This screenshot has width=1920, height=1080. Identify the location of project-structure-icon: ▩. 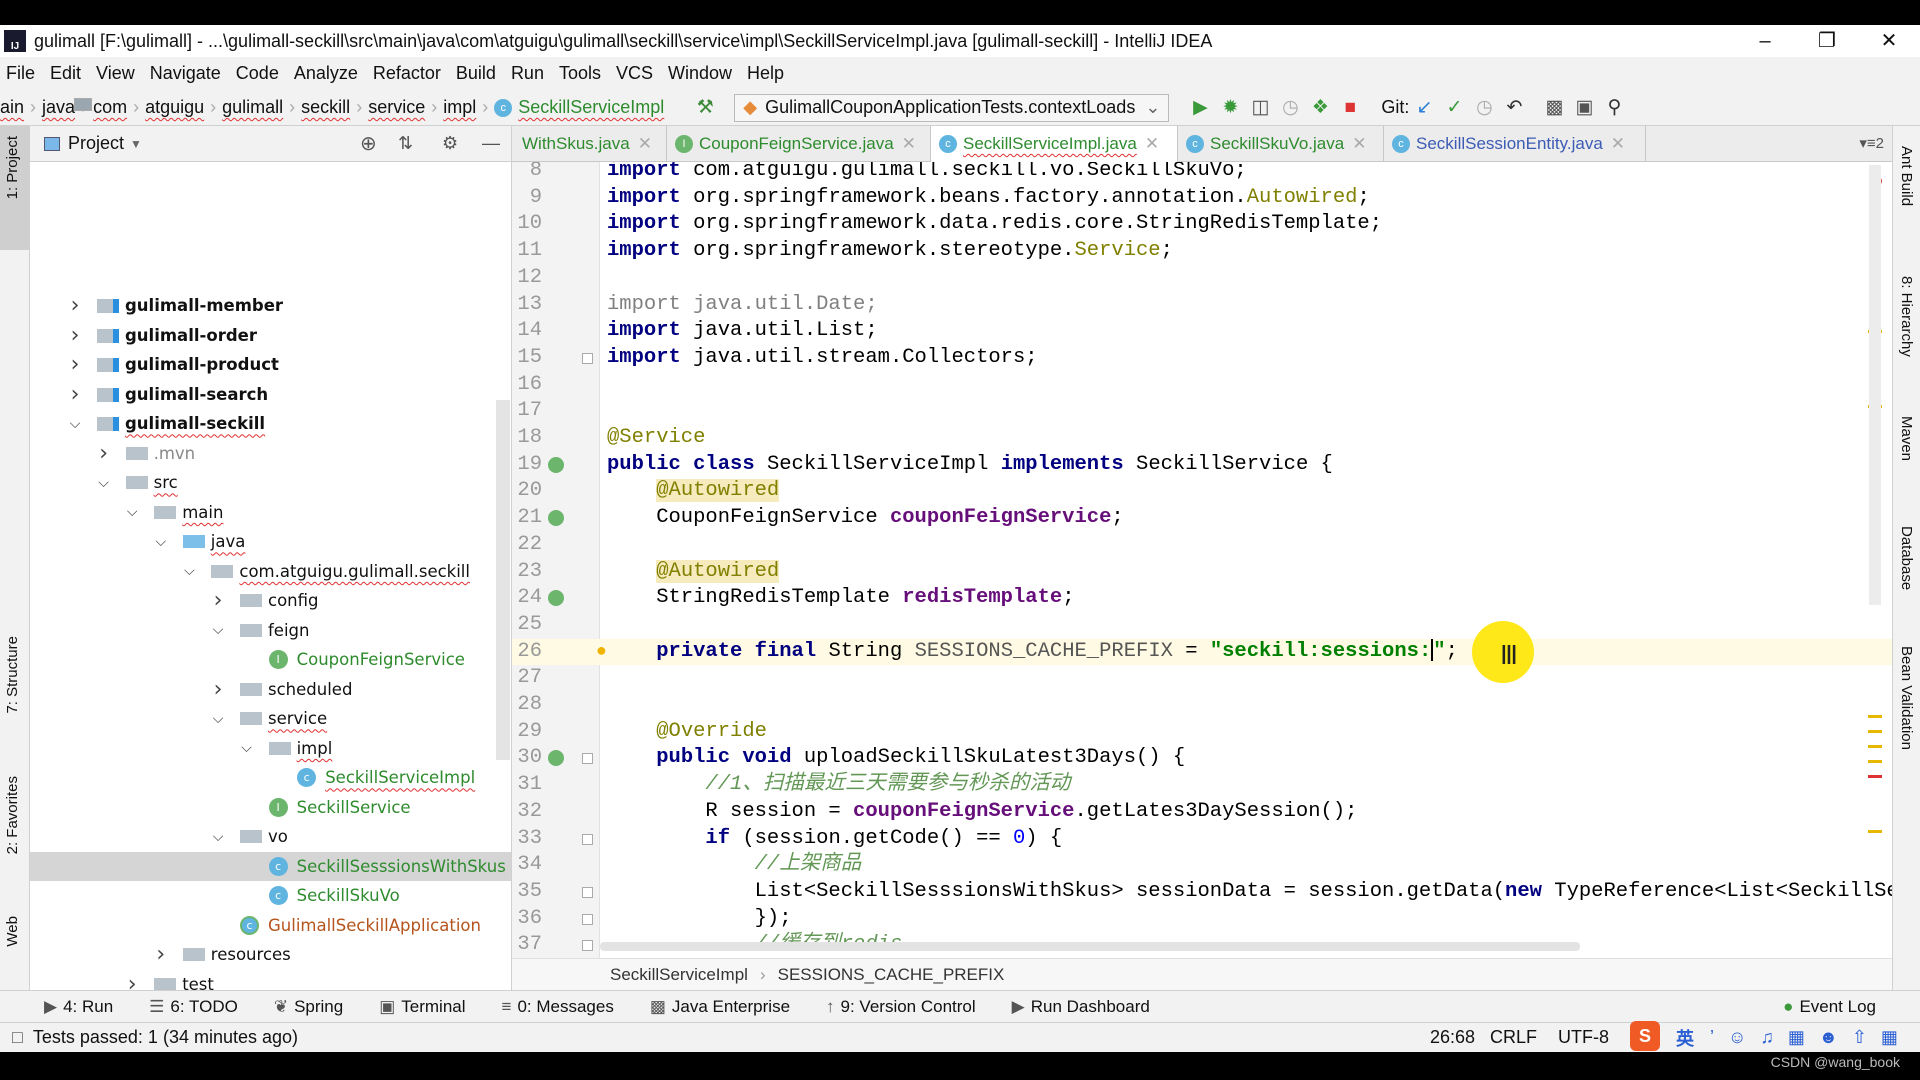
(1554, 107).